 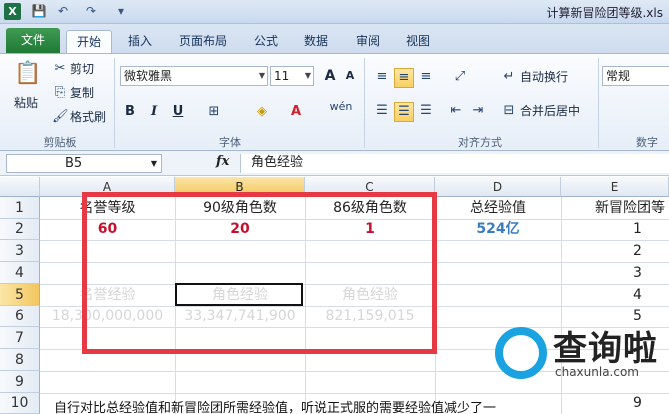 What do you see at coordinates (63, 11) in the screenshot?
I see `undo-icon: ↶` at bounding box center [63, 11].